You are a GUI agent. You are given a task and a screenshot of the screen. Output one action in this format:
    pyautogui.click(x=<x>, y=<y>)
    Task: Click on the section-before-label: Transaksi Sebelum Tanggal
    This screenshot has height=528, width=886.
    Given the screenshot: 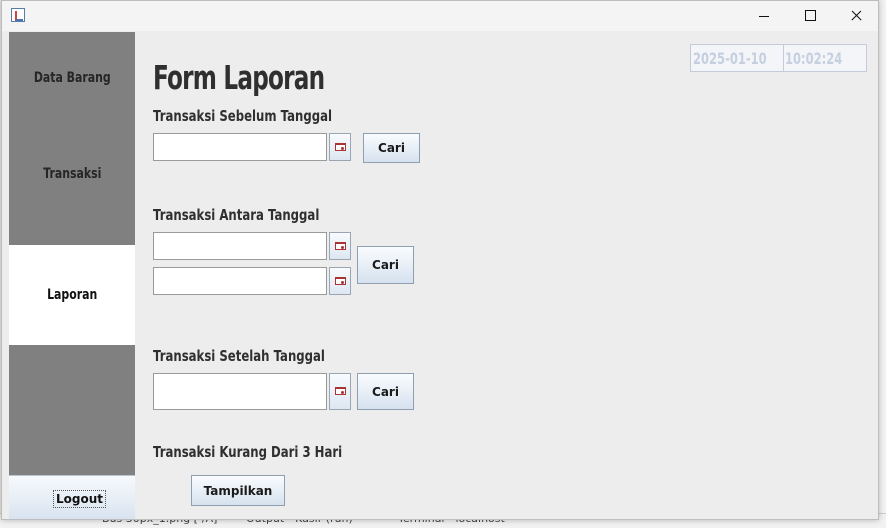 What is the action you would take?
    pyautogui.click(x=243, y=116)
    